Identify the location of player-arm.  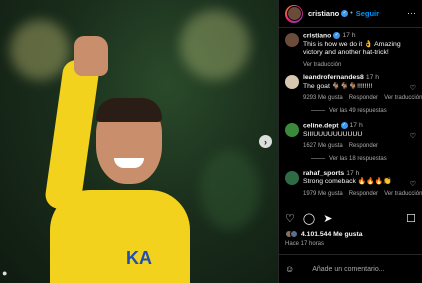
(72, 135).